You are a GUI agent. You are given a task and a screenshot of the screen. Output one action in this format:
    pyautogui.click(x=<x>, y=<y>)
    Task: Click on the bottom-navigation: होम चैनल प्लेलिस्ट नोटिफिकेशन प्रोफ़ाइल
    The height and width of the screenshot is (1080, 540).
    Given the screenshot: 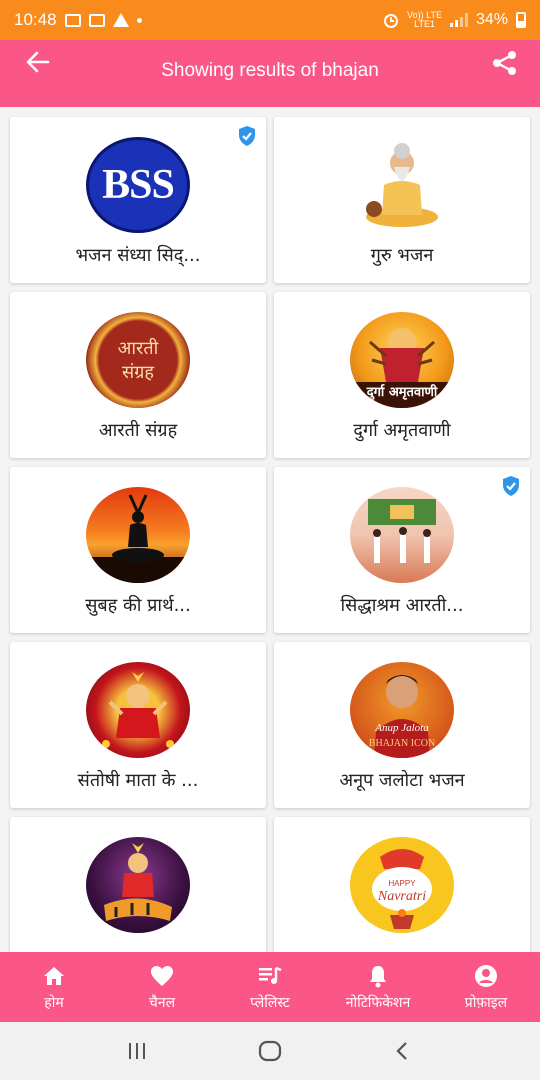 What is the action you would take?
    pyautogui.click(x=270, y=987)
    